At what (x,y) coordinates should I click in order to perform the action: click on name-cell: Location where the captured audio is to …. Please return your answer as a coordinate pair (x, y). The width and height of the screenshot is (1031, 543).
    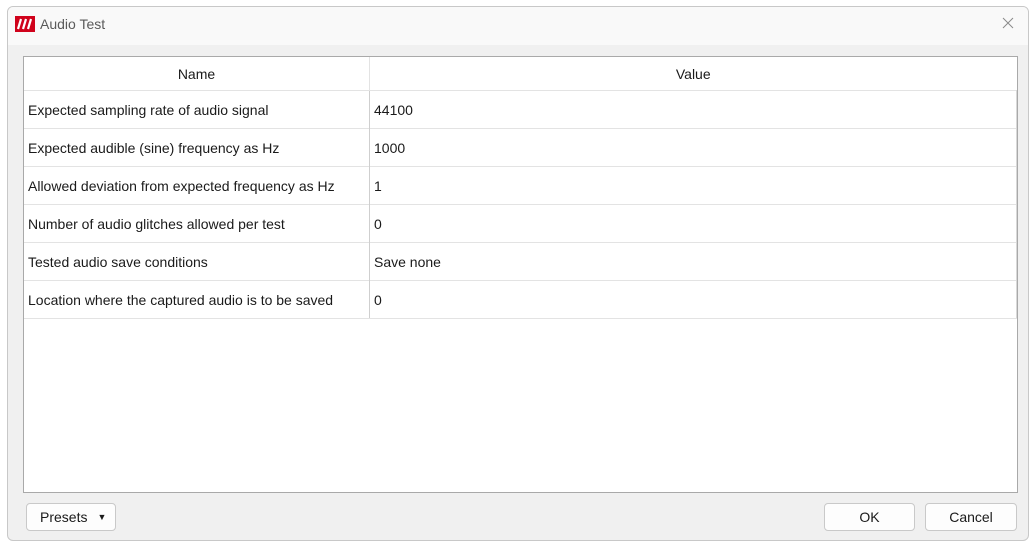
    Looking at the image, I should click on (197, 299).